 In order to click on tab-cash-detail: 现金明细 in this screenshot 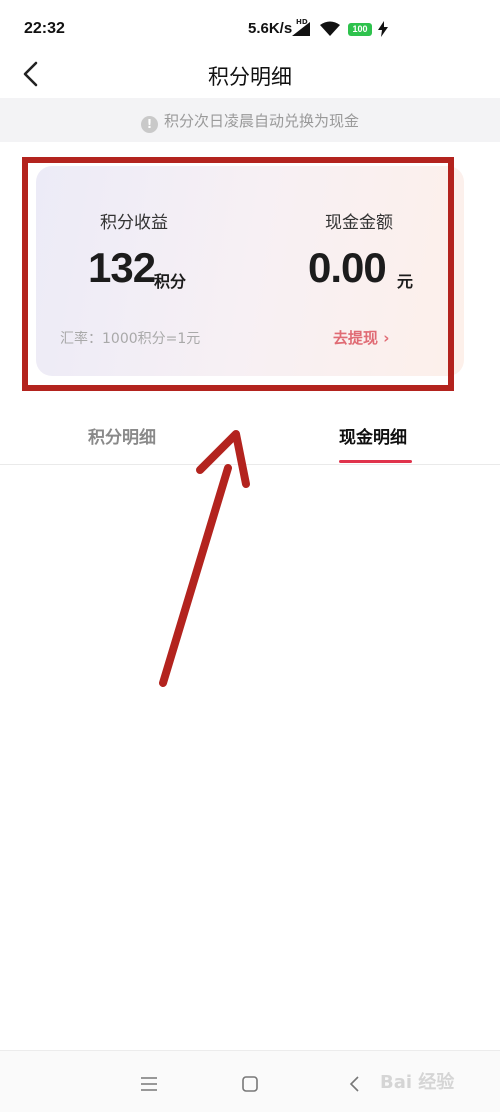, I will do `click(373, 435)`.